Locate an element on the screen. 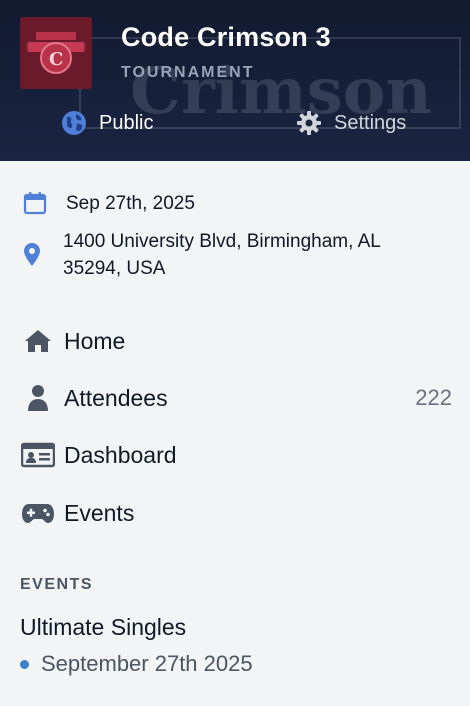 The height and width of the screenshot is (706, 470). nav-label-home: Home is located at coordinates (95, 340).